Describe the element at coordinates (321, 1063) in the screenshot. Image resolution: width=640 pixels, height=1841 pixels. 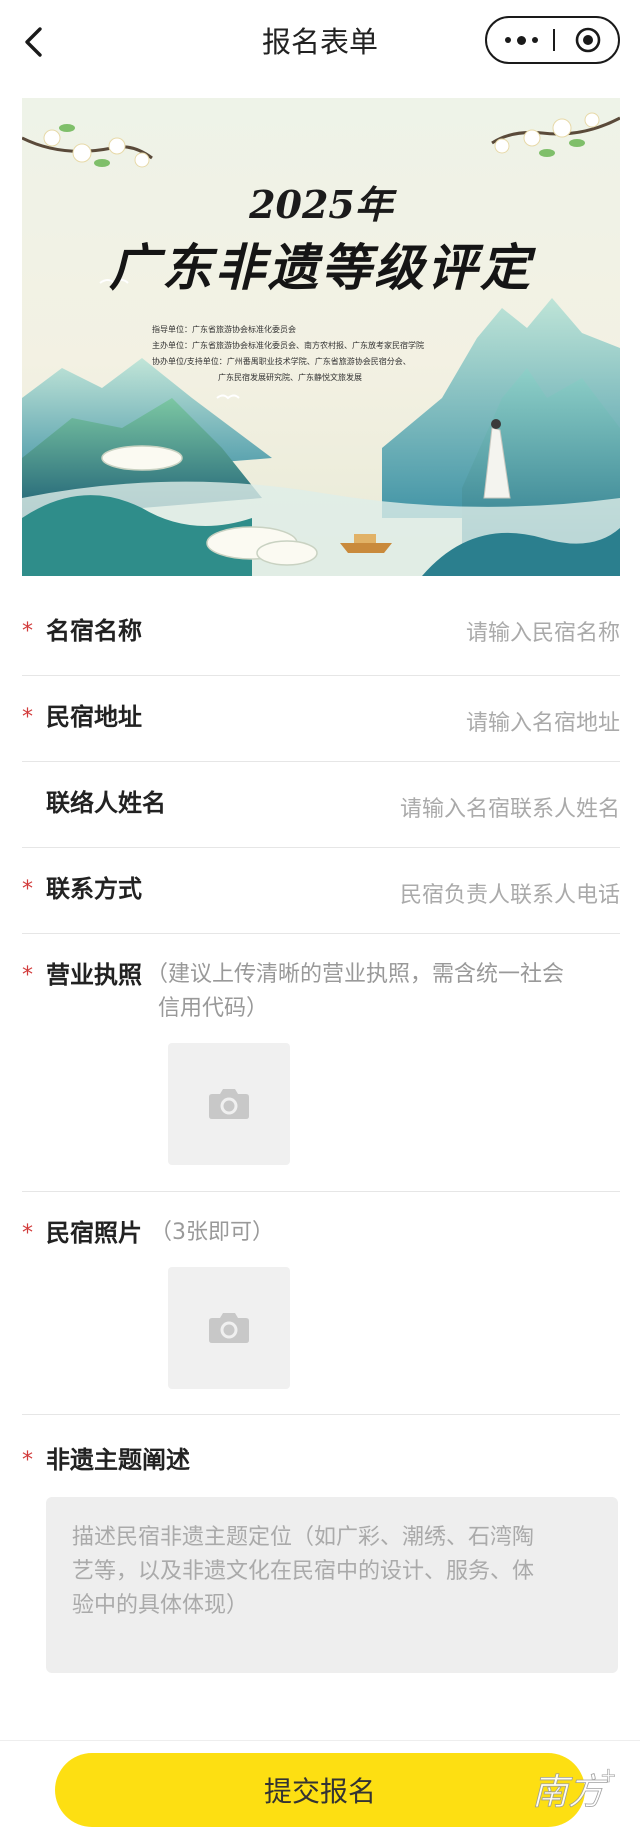
I see `field-row-license: * 营业执照 （建议上传清晰的营业执照，需含统一社会 信用代码）` at that location.